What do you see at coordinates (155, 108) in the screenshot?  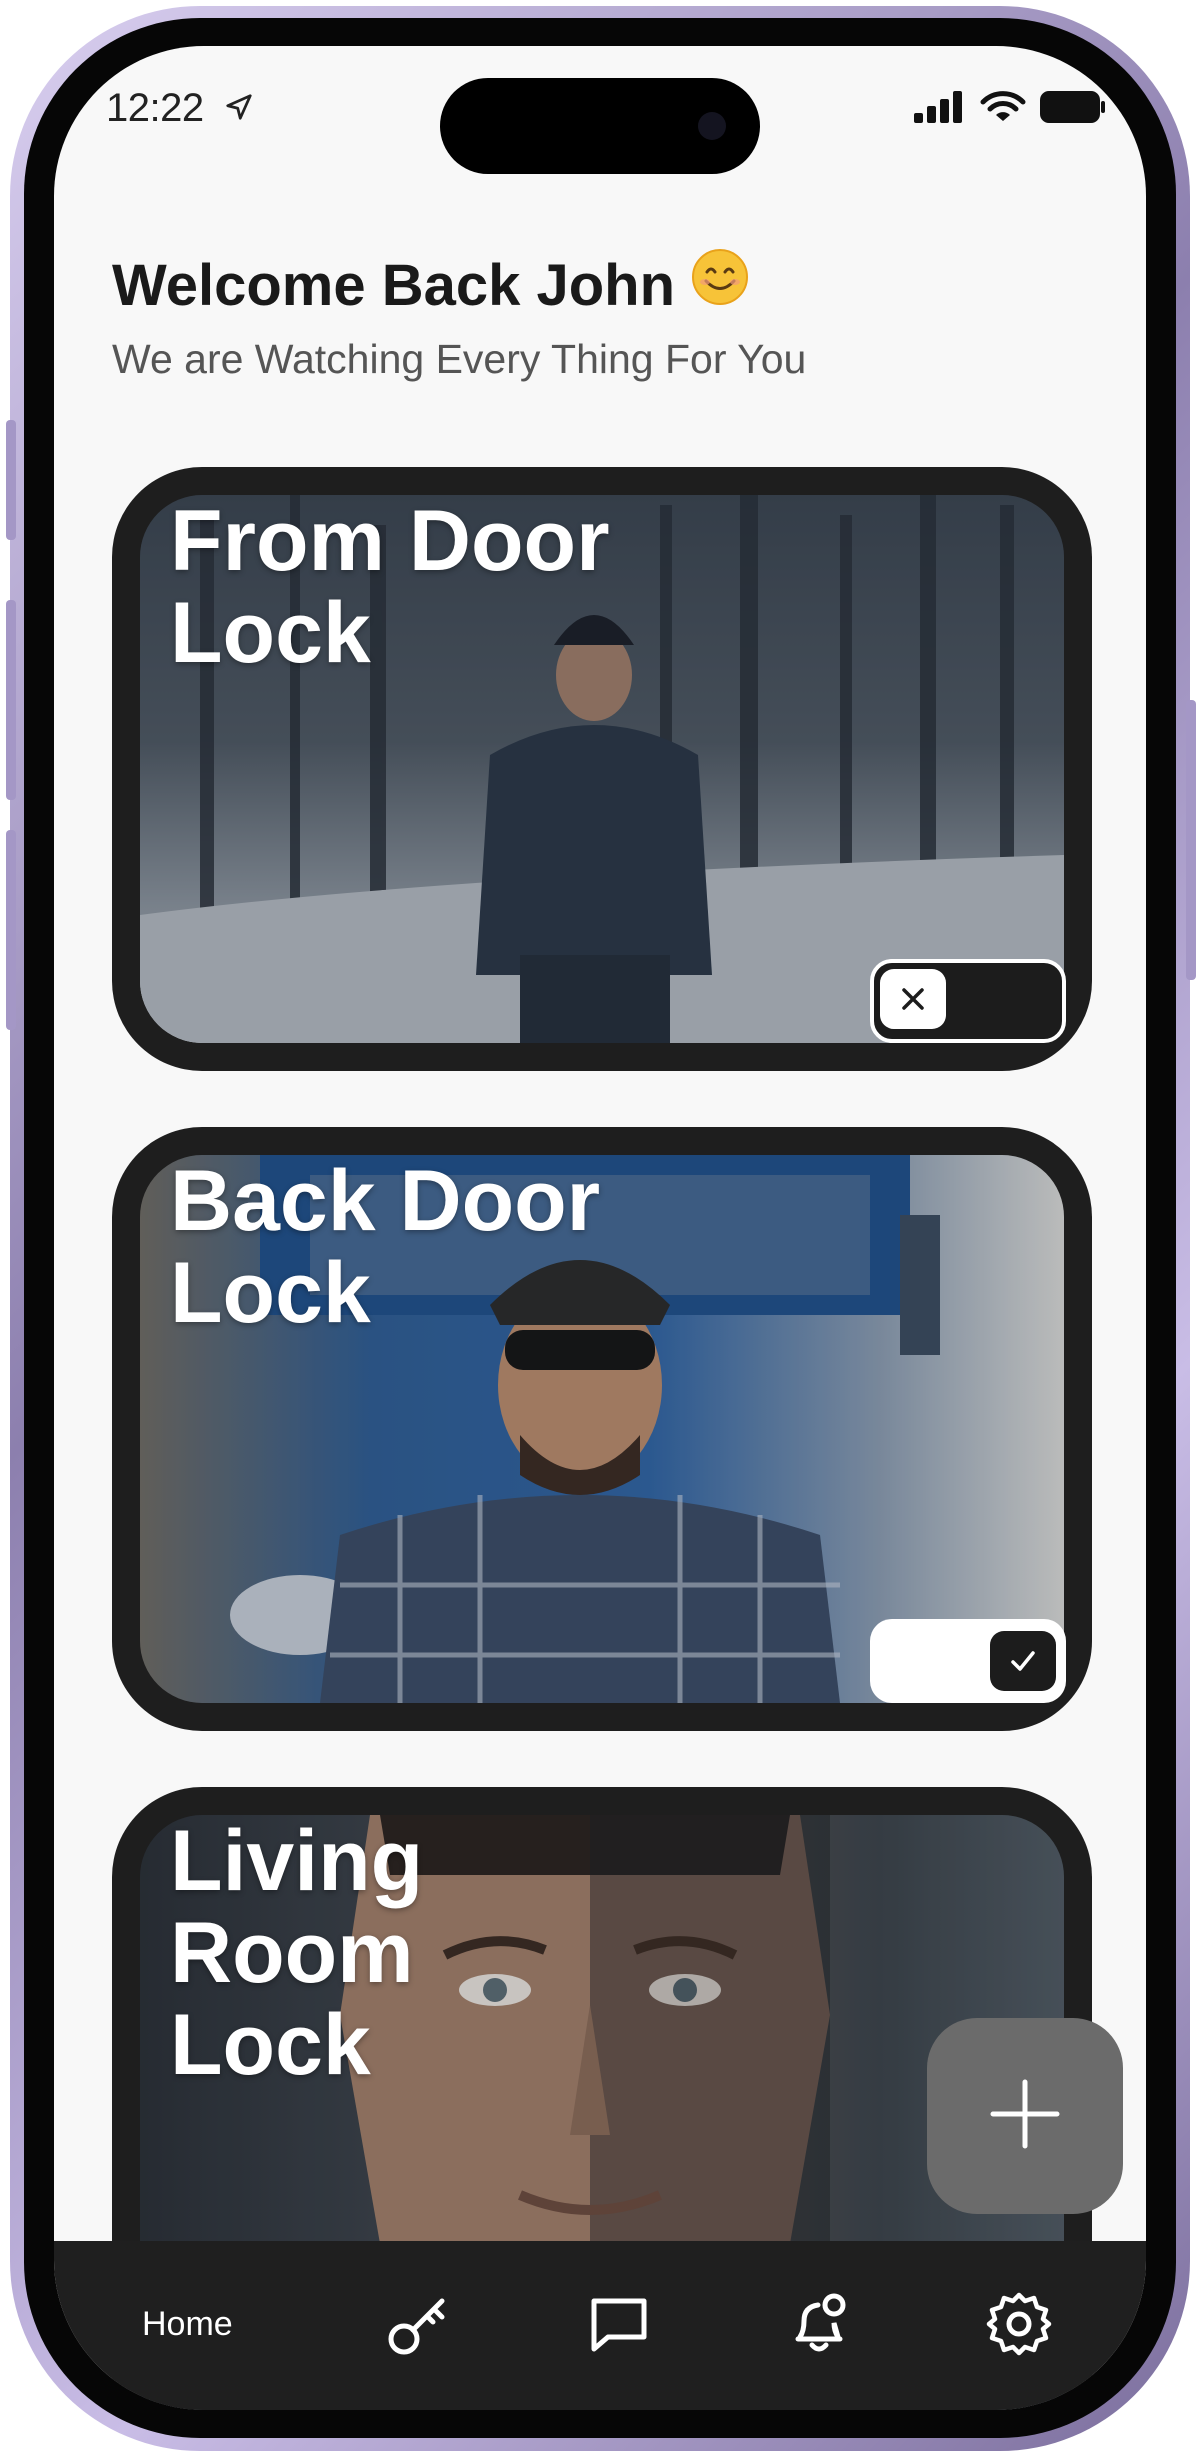 I see `status-time: 12:22` at bounding box center [155, 108].